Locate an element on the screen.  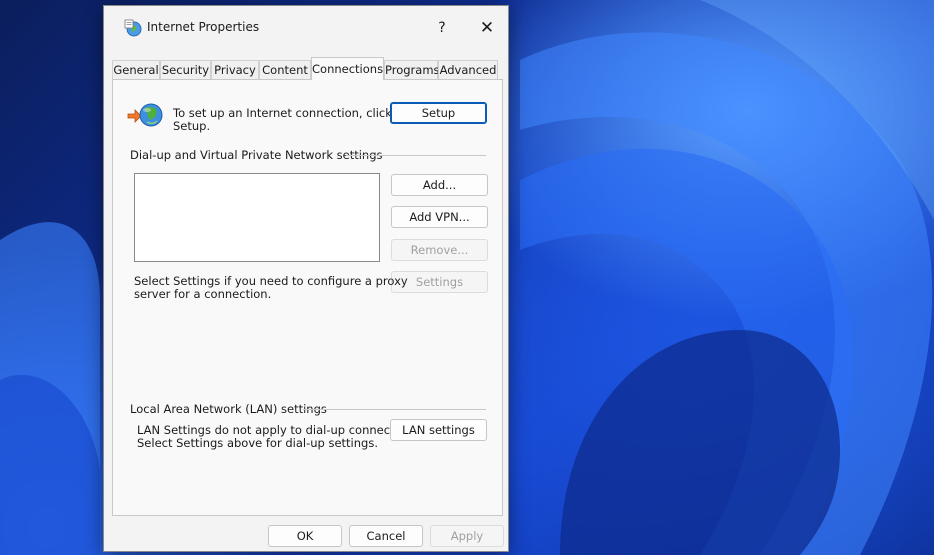
lan-settings-button: LAN settings is located at coordinates (438, 430).